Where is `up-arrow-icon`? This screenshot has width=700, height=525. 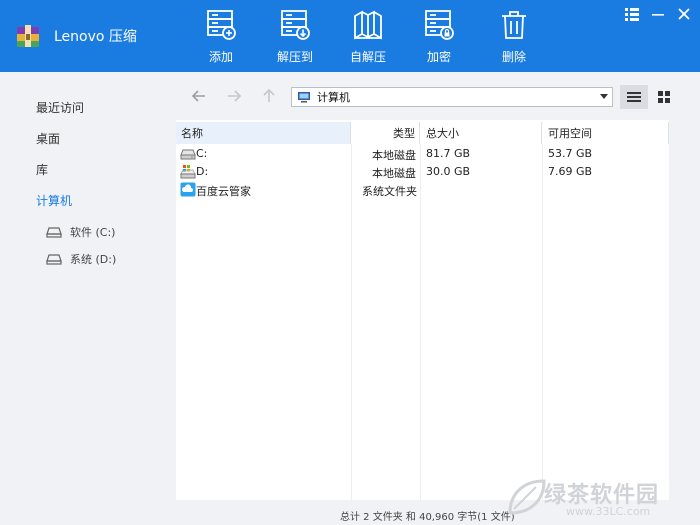
up-arrow-icon is located at coordinates (269, 95).